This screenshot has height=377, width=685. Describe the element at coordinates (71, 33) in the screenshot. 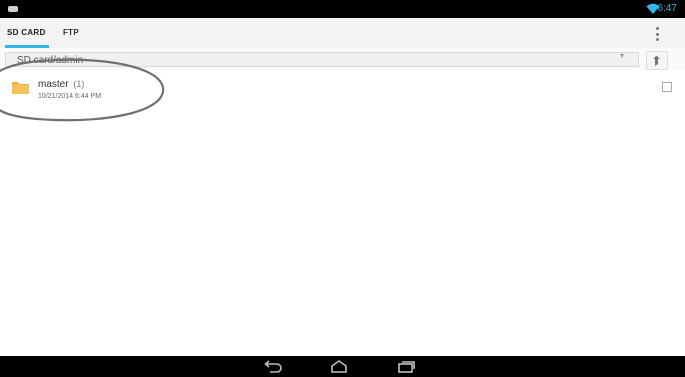

I see `tab-ftp: FTP` at that location.